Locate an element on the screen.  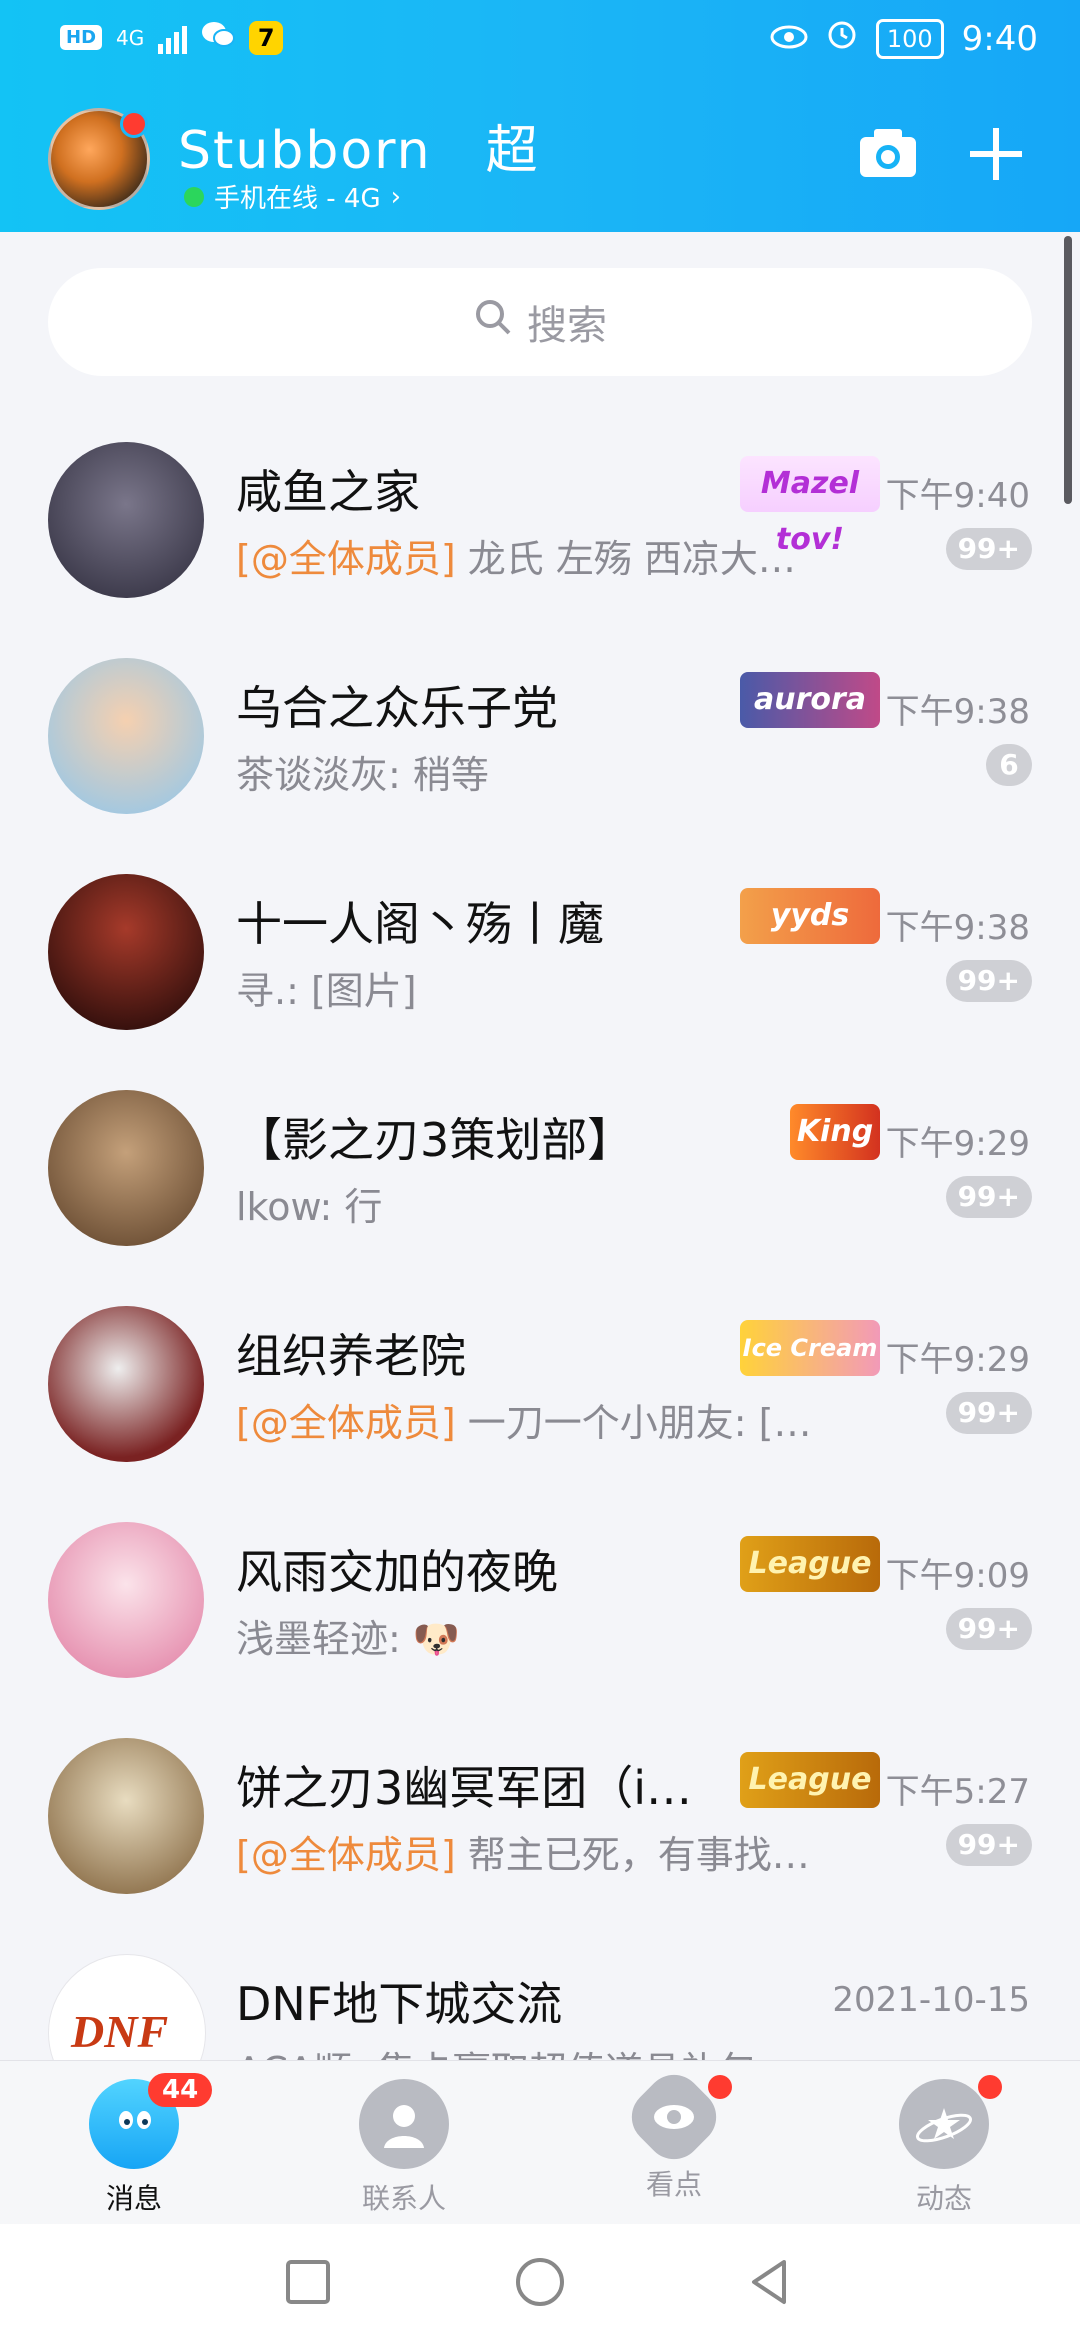
svg-text: DNF is located at coordinates (119, 2031).